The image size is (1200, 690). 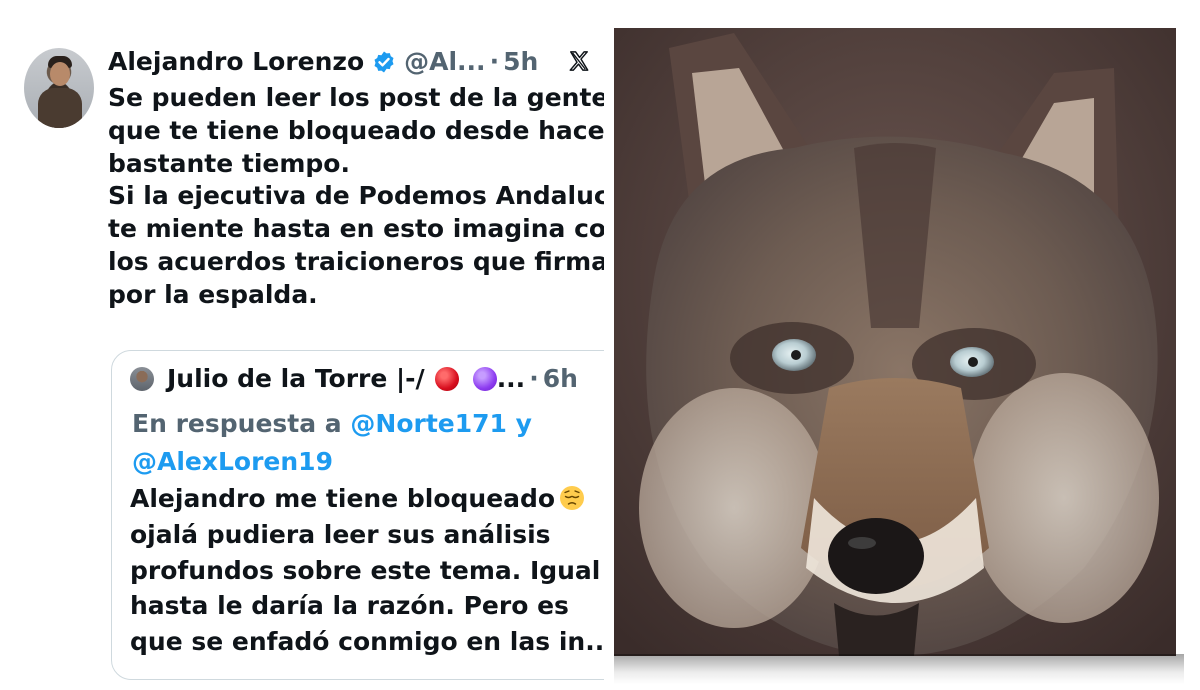 I want to click on quoted-tweet-timestamp: 6h, so click(x=560, y=378).